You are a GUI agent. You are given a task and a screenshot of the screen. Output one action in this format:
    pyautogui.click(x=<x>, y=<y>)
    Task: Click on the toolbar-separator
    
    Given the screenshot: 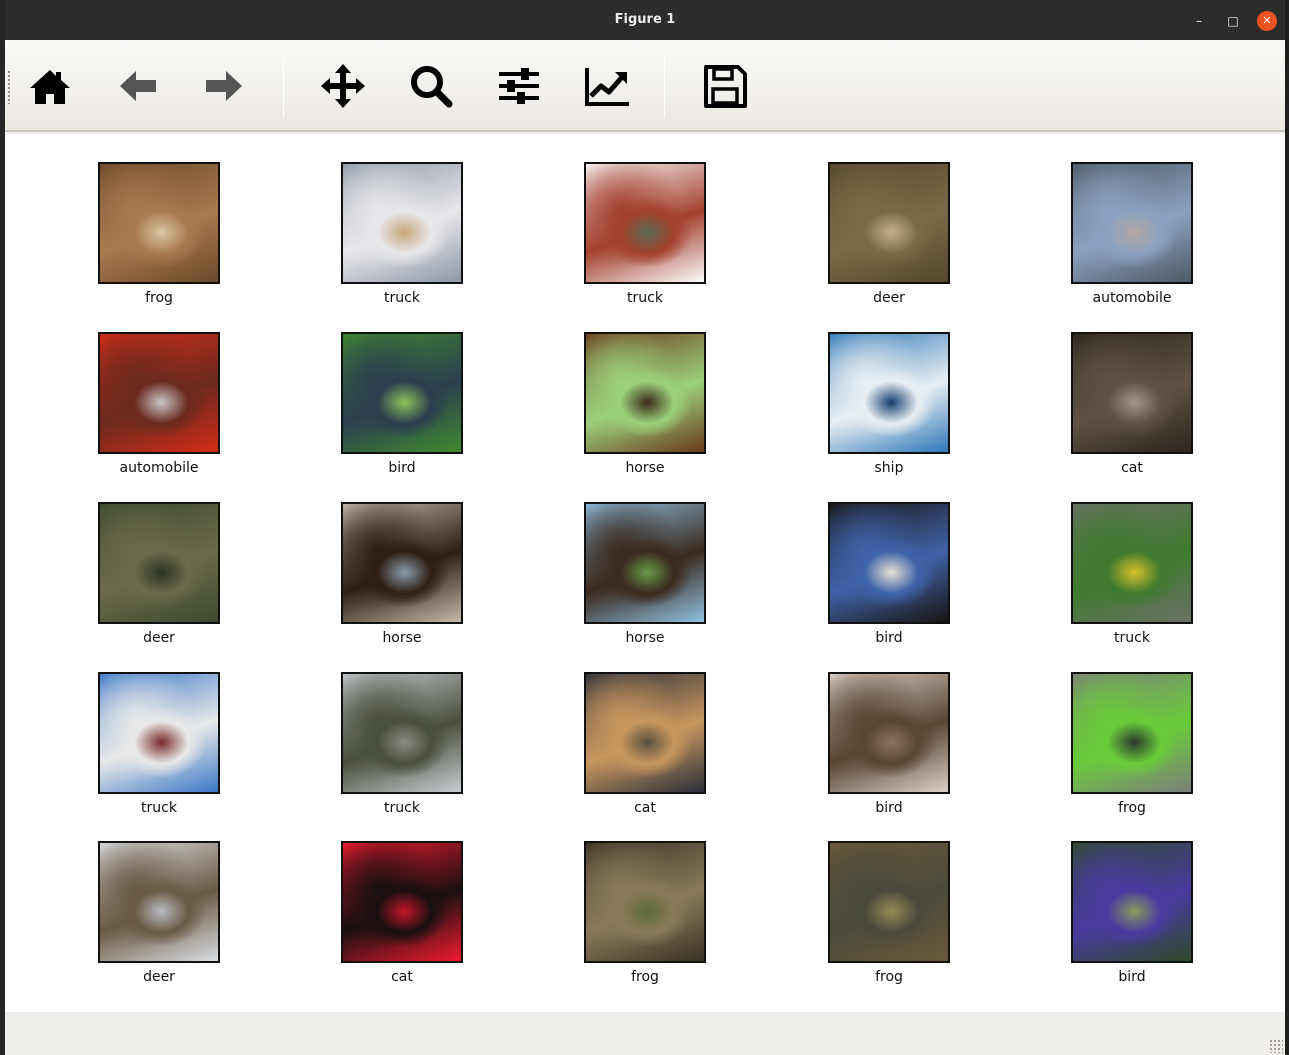 What is the action you would take?
    pyautogui.click(x=664, y=87)
    